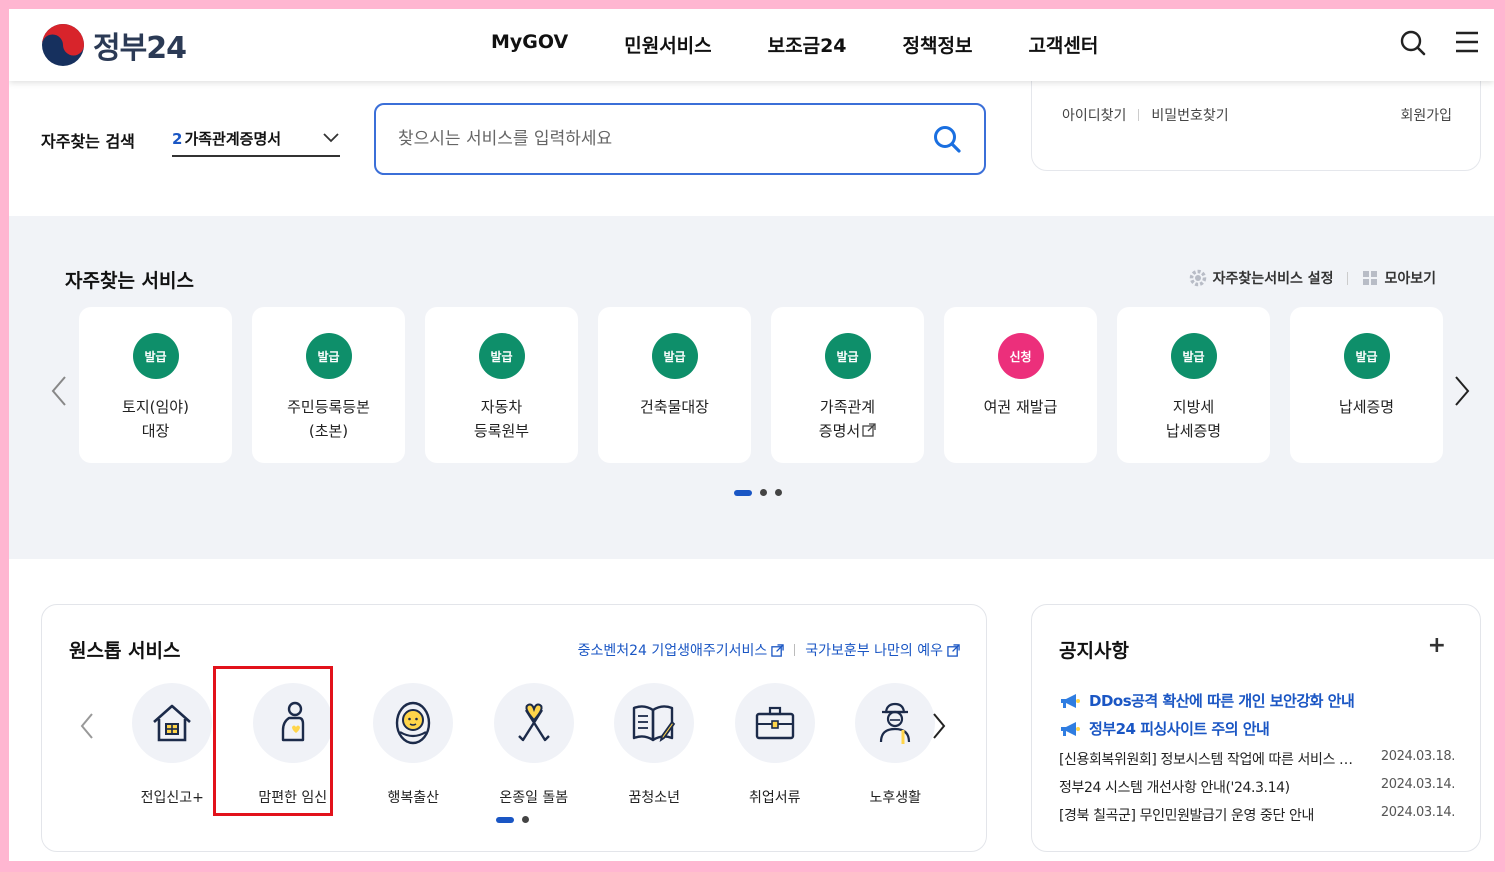 This screenshot has height=872, width=1505. What do you see at coordinates (1207, 700) in the screenshot?
I see `notice-highlight-item: DDos공격 확산에 따른 개인 보안강화 안내` at bounding box center [1207, 700].